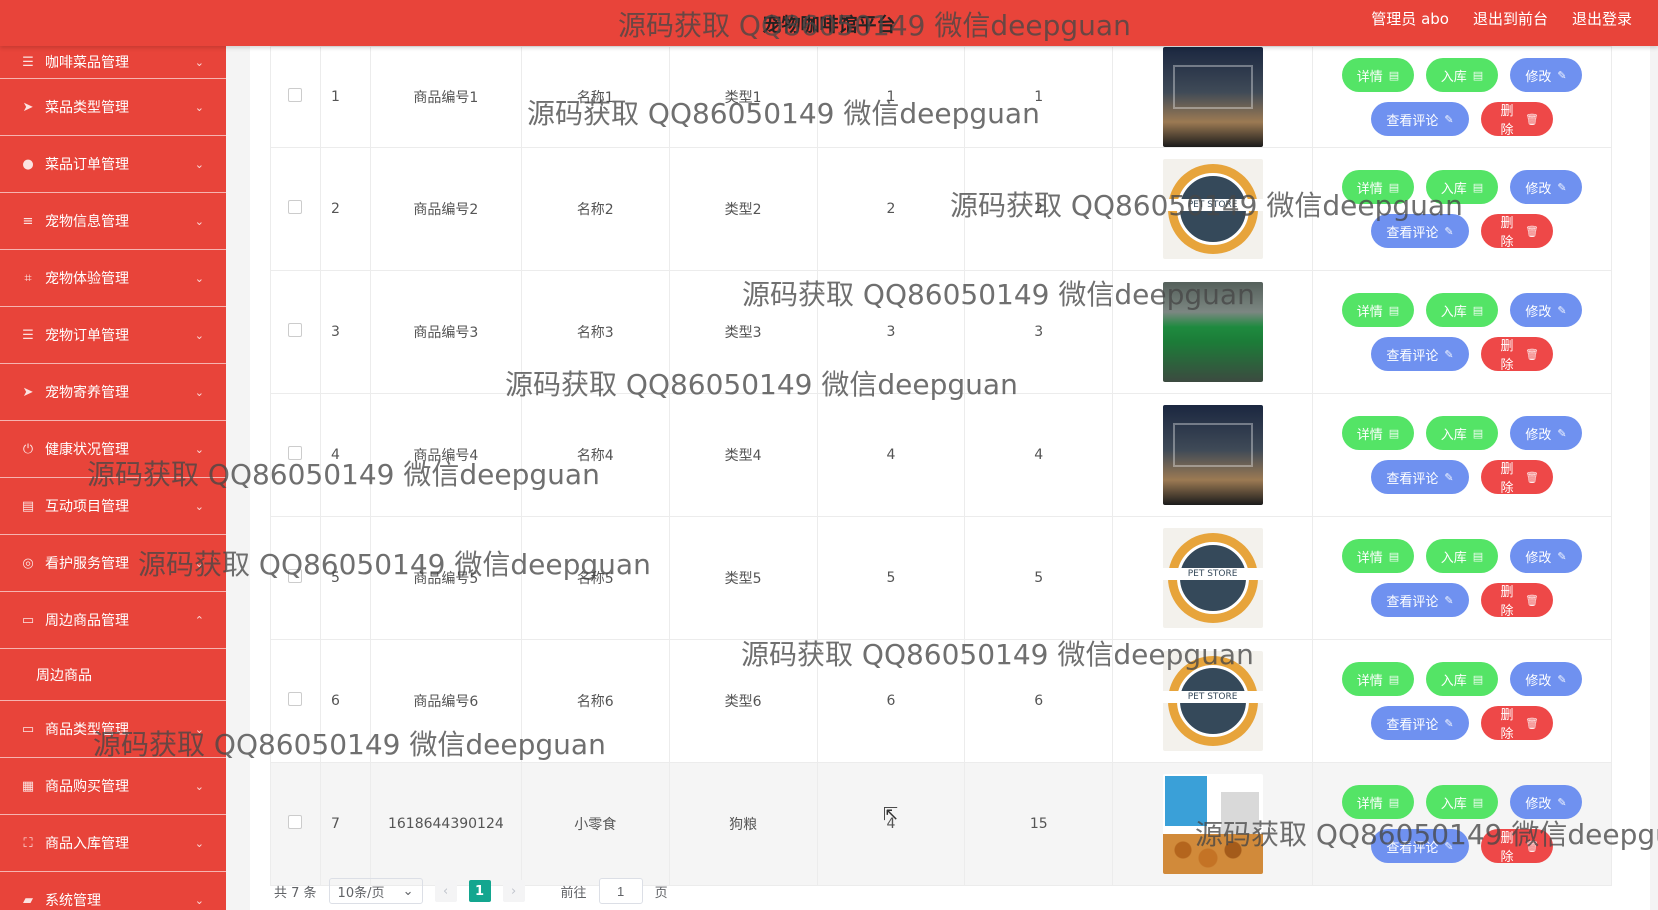 The width and height of the screenshot is (1658, 910). I want to click on sidebar-item-0: ☰ 咖啡菜品管理 ⌄, so click(113, 62).